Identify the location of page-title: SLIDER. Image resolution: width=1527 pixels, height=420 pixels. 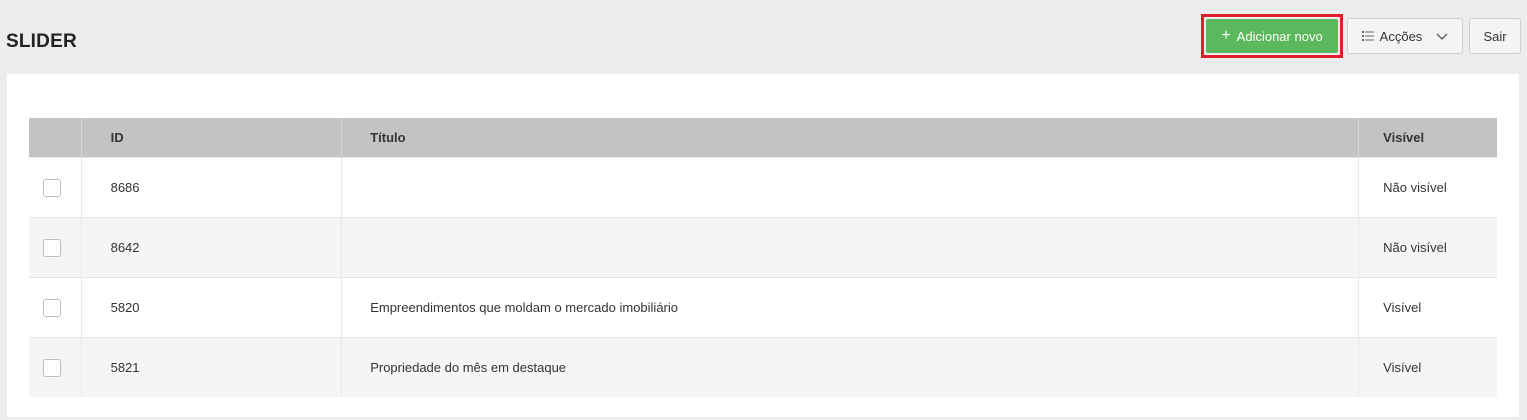
(41, 41).